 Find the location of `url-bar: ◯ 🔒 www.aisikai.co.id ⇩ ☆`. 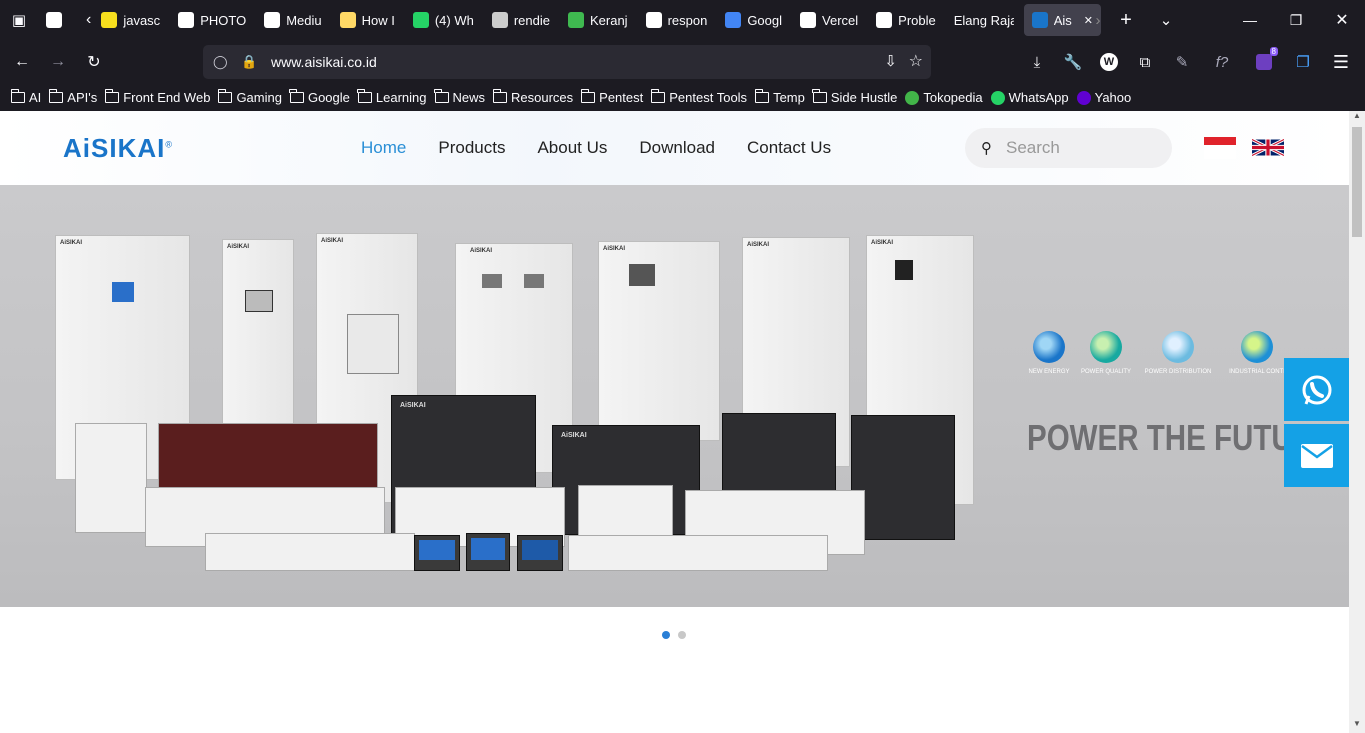

url-bar: ◯ 🔒 www.aisikai.co.id ⇩ ☆ is located at coordinates (567, 62).